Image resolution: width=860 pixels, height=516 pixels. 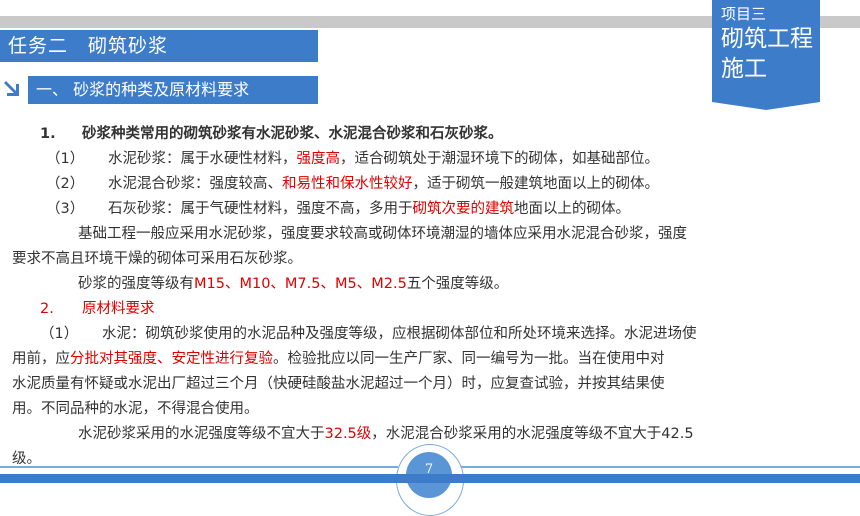 I want to click on heading-2-text: 原材料要求, so click(x=118, y=309).